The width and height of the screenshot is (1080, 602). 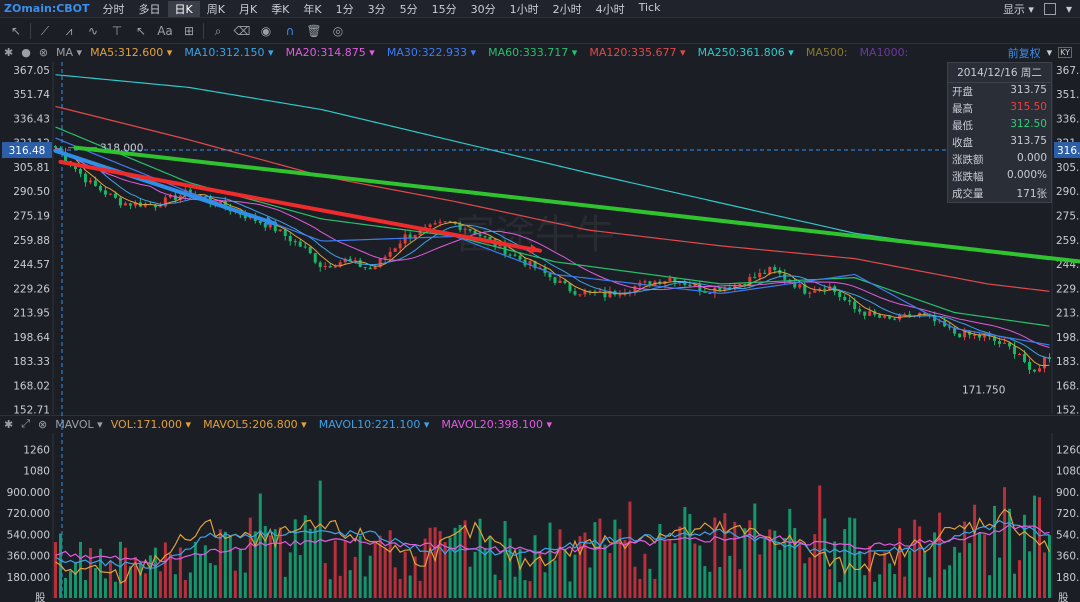 What do you see at coordinates (610, 9) in the screenshot?
I see `tab-period: 4小时` at bounding box center [610, 9].